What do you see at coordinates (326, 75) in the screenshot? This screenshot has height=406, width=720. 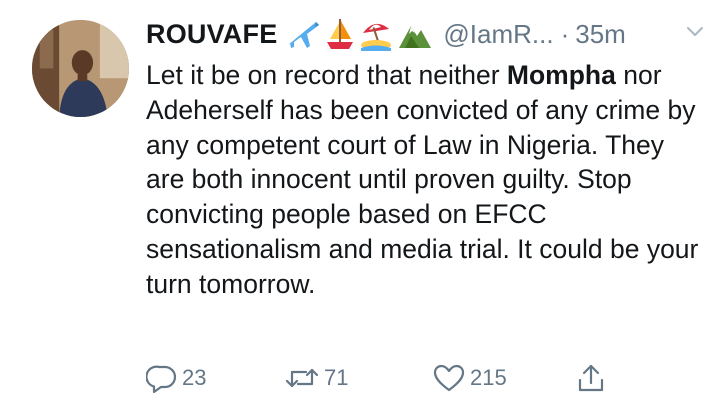 I see `tweet-text-start: Let it be on record that neither` at bounding box center [326, 75].